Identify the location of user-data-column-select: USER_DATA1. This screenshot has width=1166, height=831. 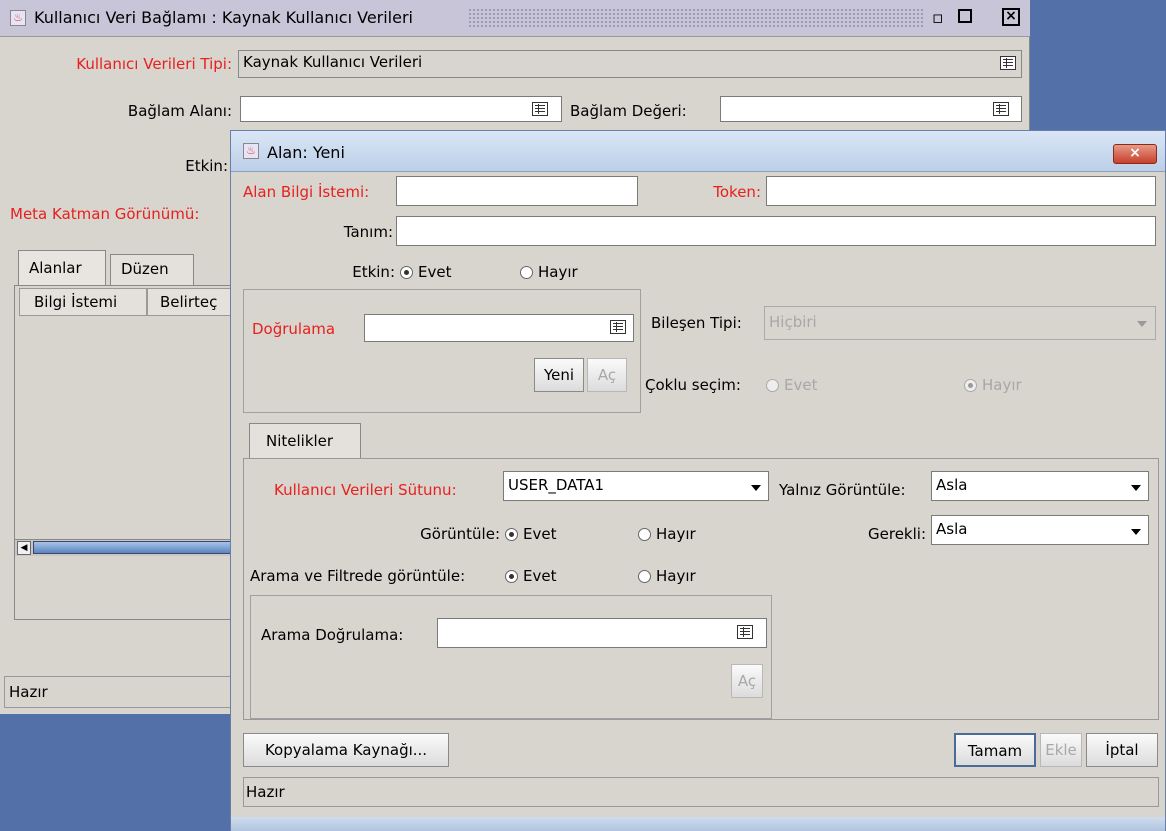
(636, 486).